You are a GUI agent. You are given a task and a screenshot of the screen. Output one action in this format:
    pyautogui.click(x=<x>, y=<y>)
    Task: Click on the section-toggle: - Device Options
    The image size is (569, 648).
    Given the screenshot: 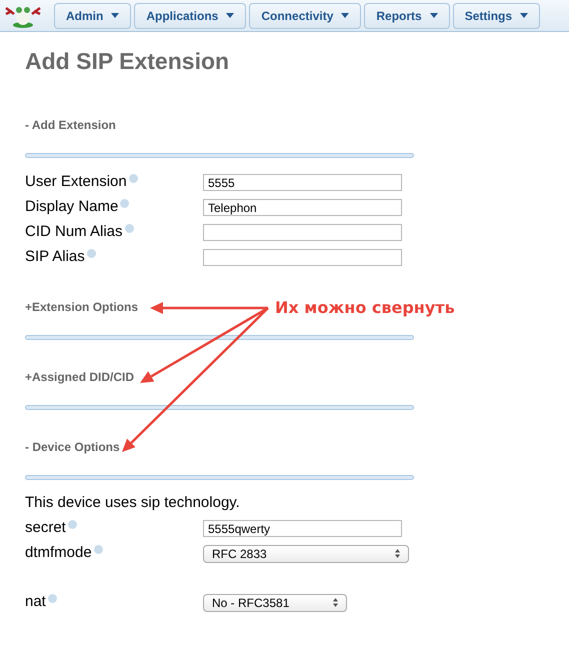 What is the action you would take?
    pyautogui.click(x=72, y=447)
    